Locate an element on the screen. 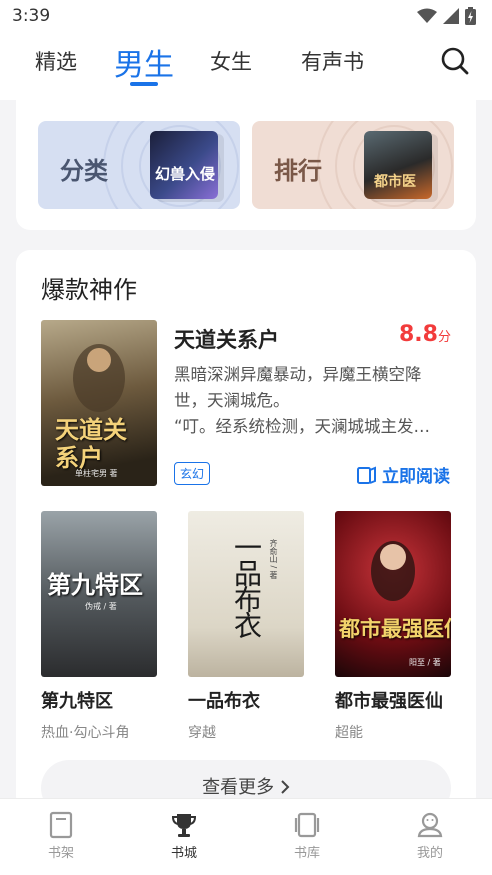  featured-cover: 天道关系户 单柱宅男 著 is located at coordinates (99, 403).